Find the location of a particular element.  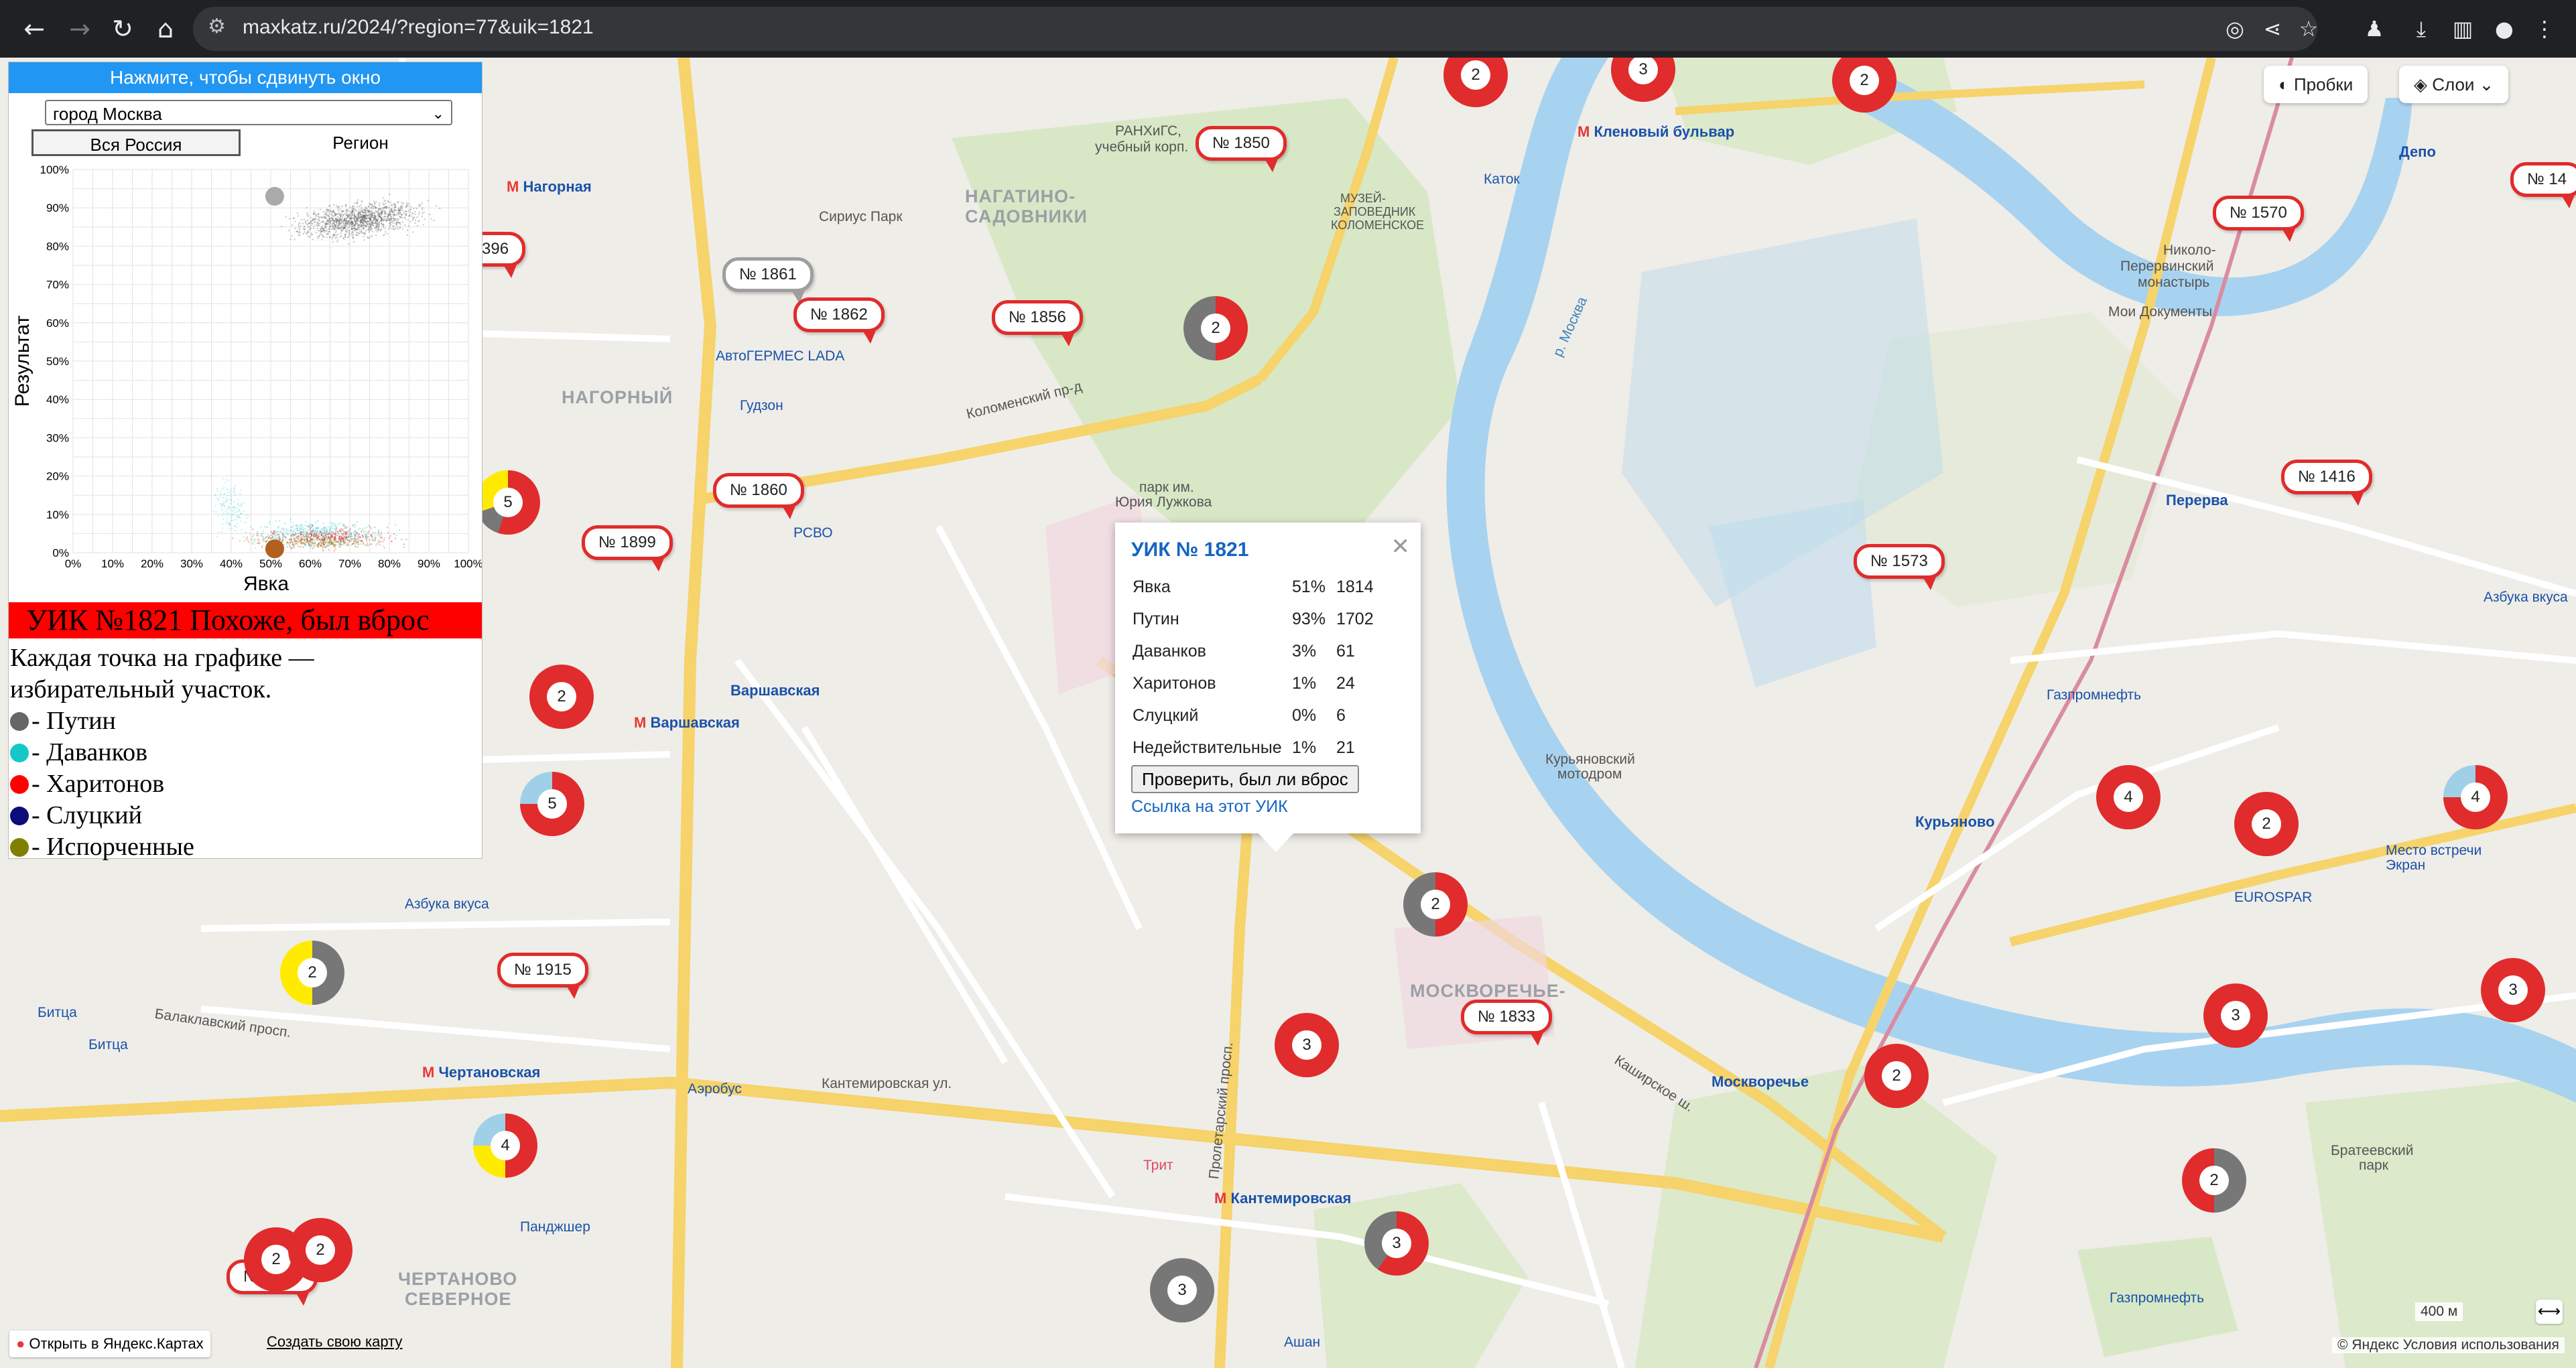

traffic-button: ◐ Пробки is located at coordinates (2316, 84).